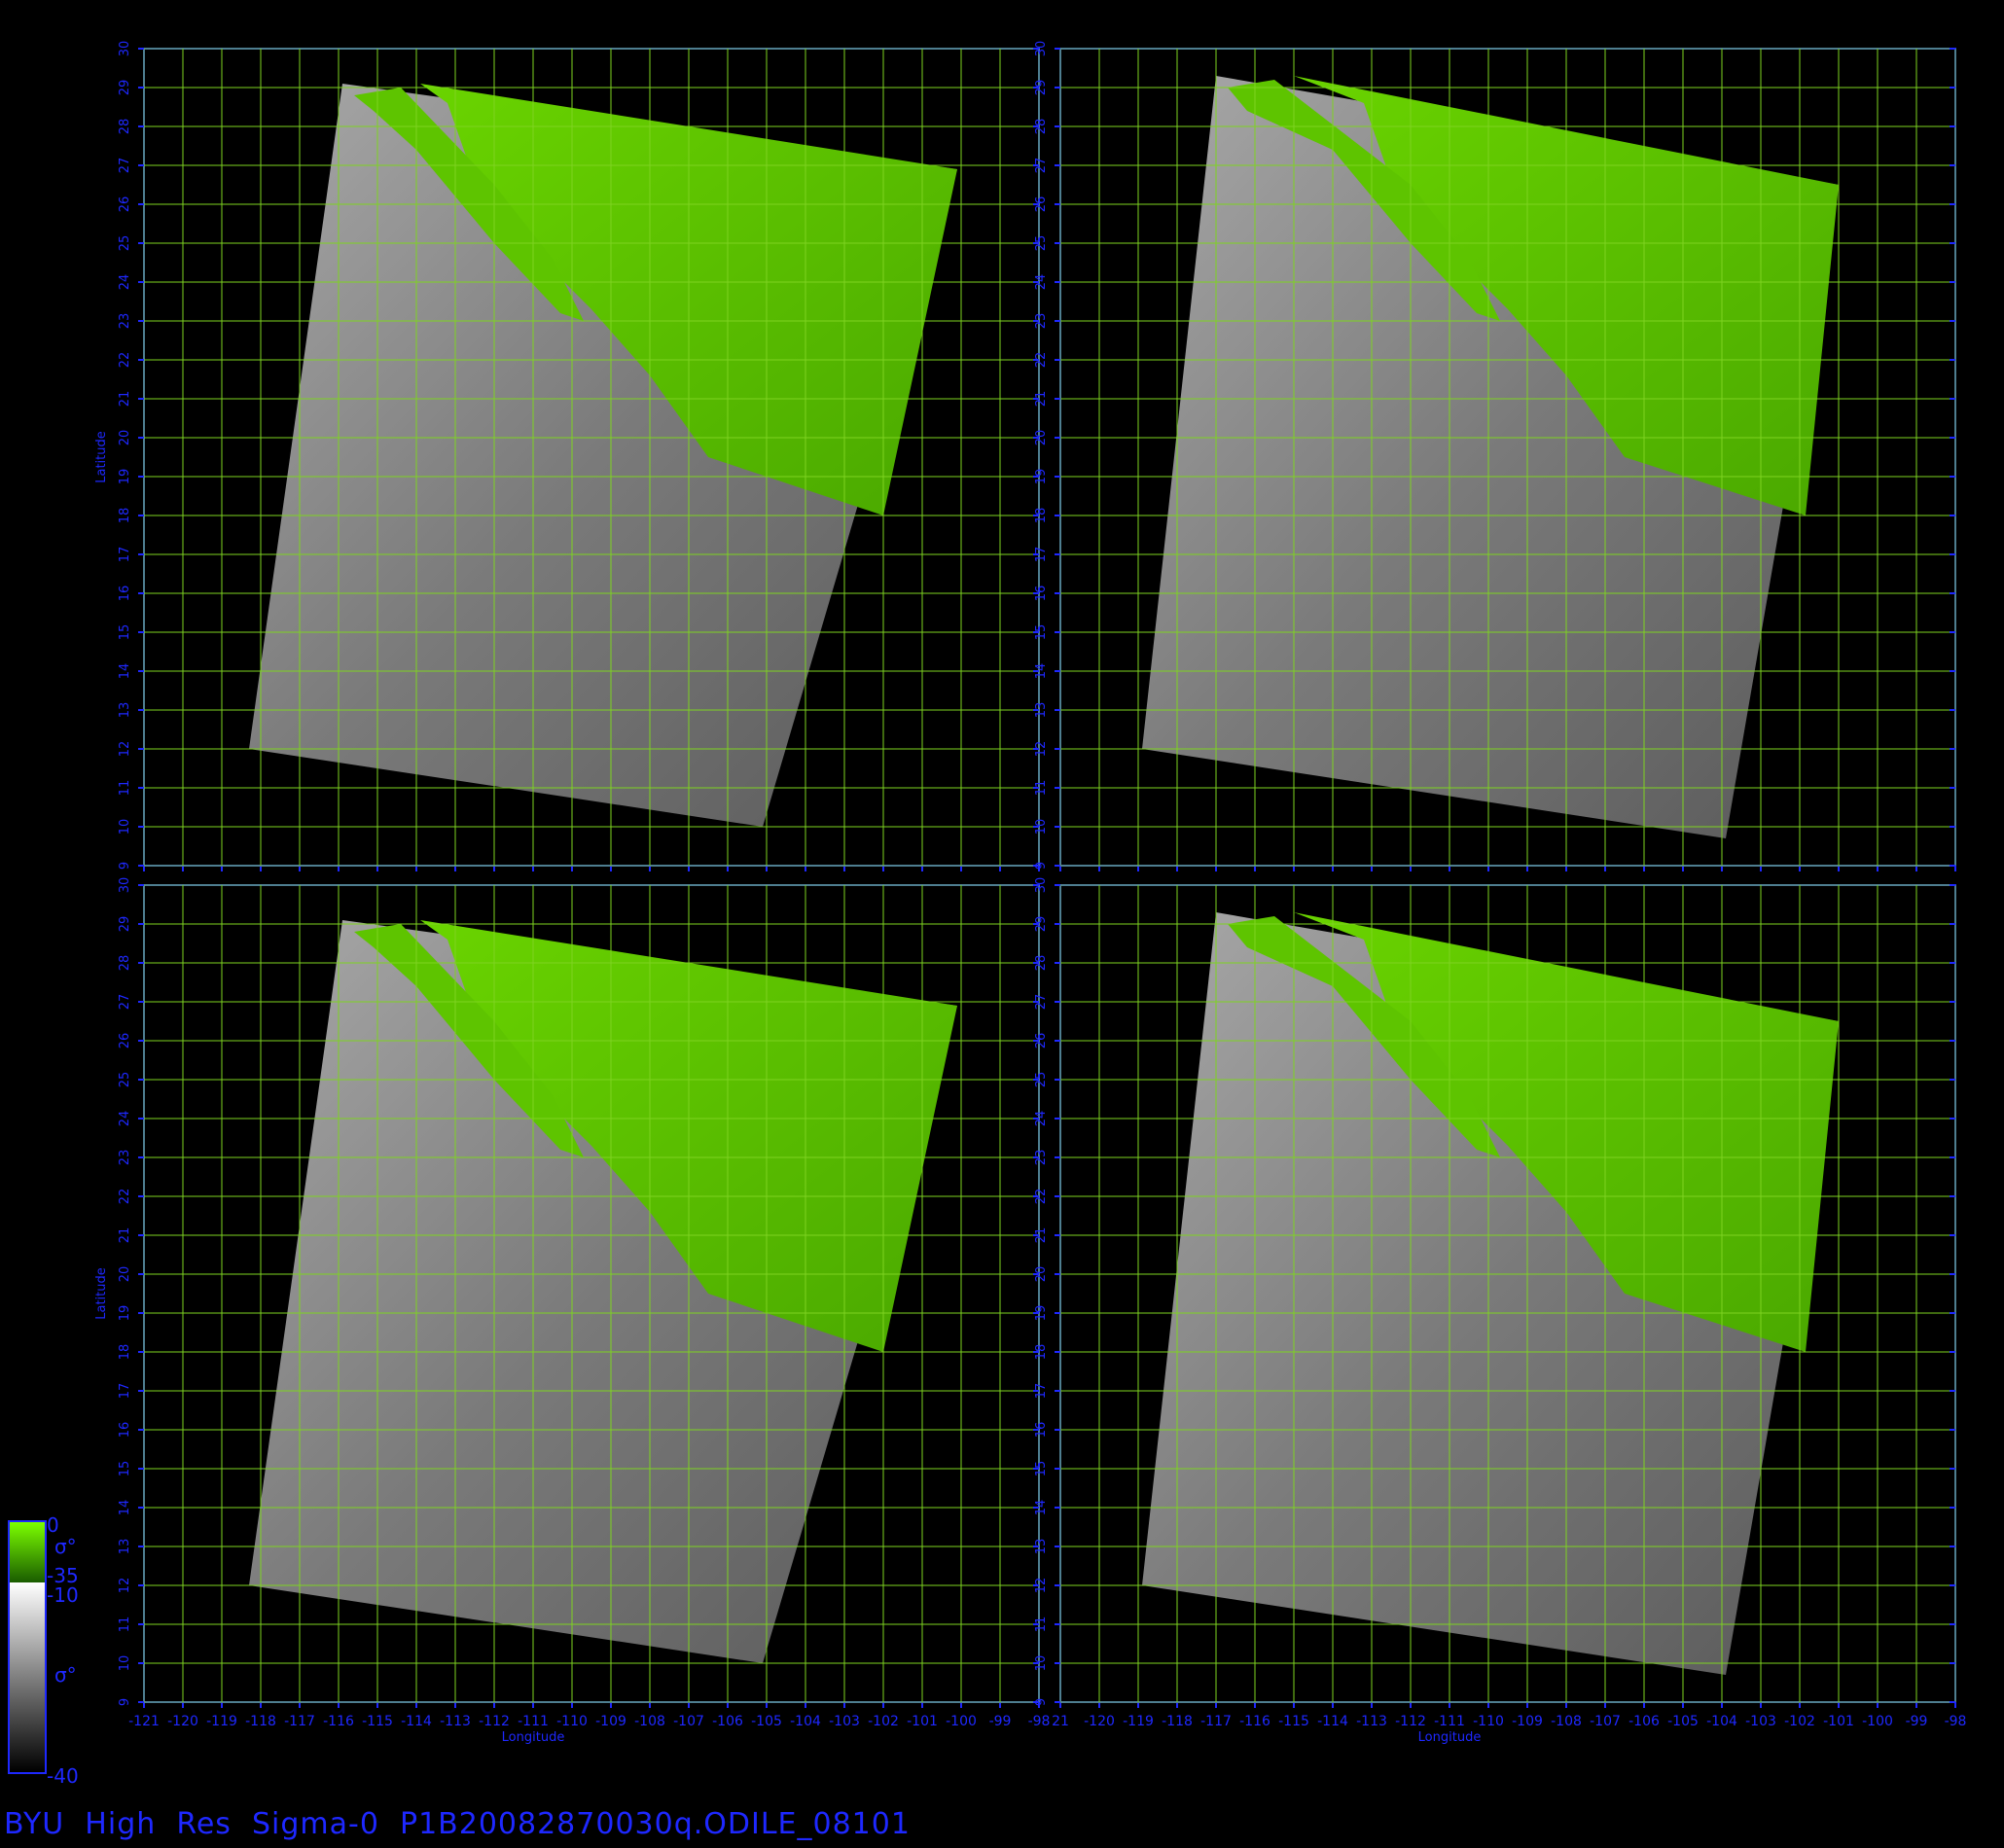  Describe the element at coordinates (1917, 1722) in the screenshot. I see `lon-tick-label: -99` at that location.